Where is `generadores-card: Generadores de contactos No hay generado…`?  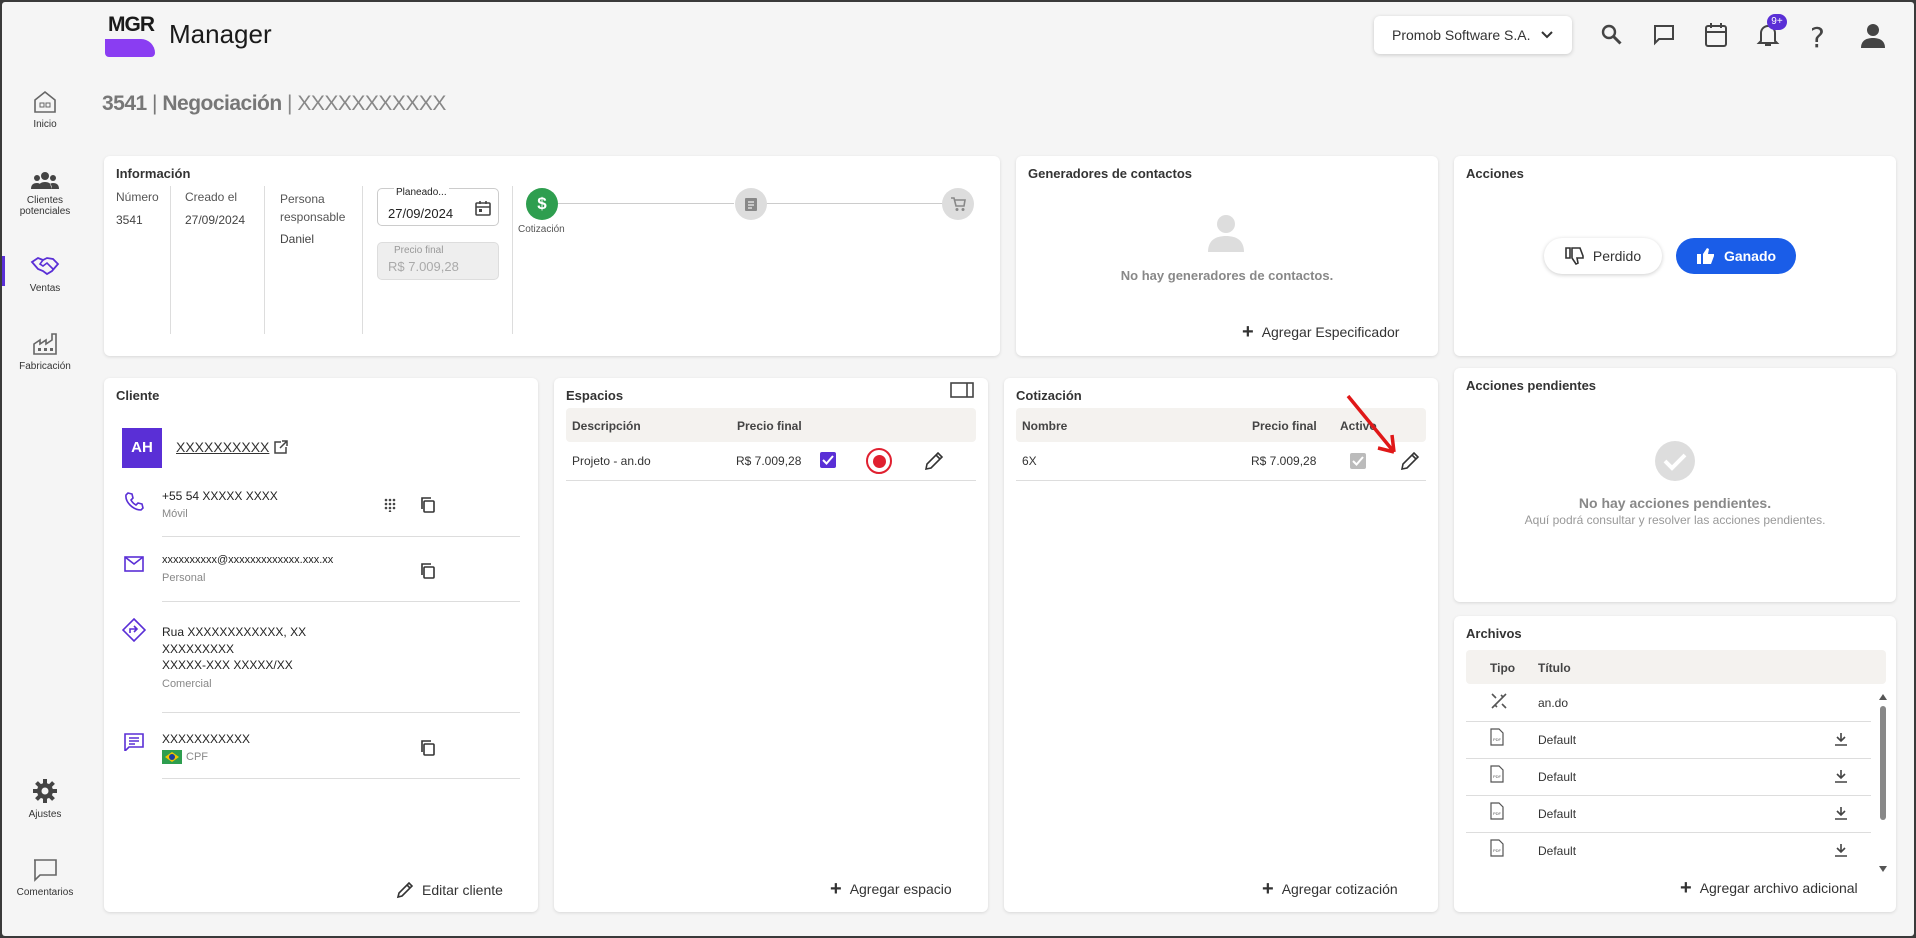 generadores-card: Generadores de contactos No hay generado… is located at coordinates (1227, 256).